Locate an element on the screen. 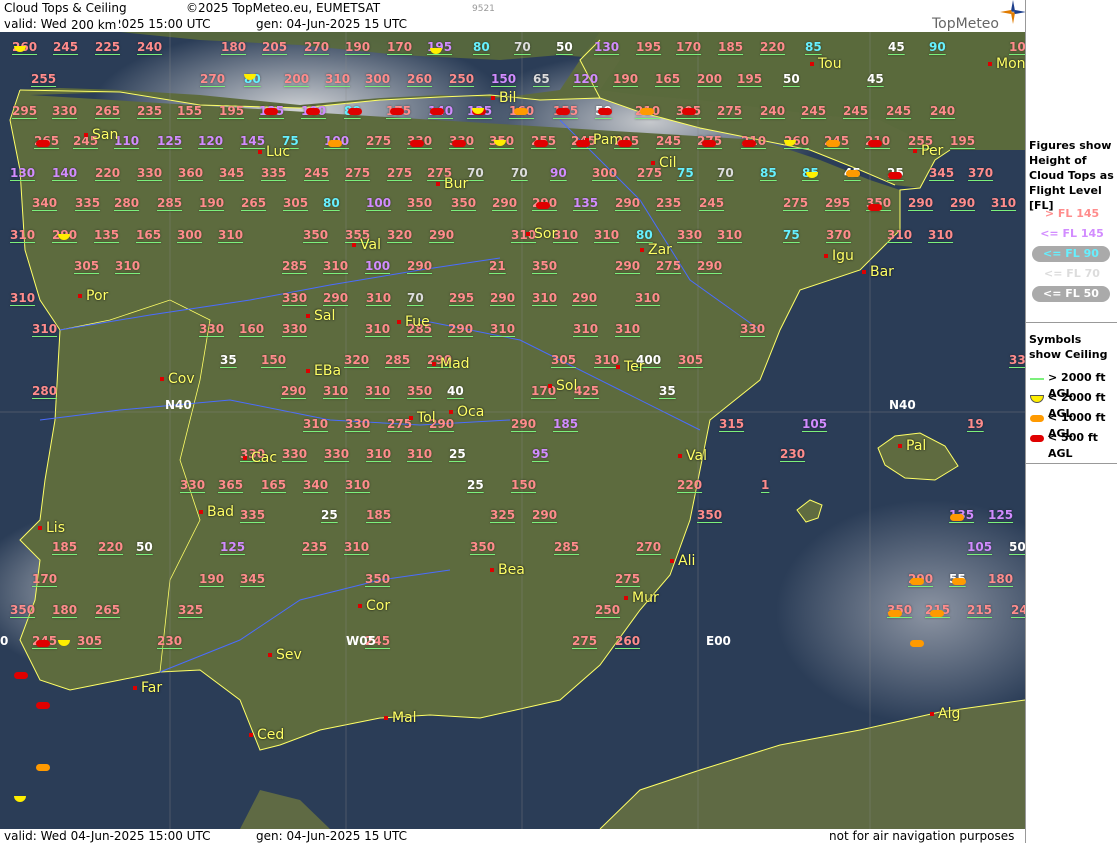 This screenshot has height=843, width=1117. flight-level-label: 425 is located at coordinates (587, 391).